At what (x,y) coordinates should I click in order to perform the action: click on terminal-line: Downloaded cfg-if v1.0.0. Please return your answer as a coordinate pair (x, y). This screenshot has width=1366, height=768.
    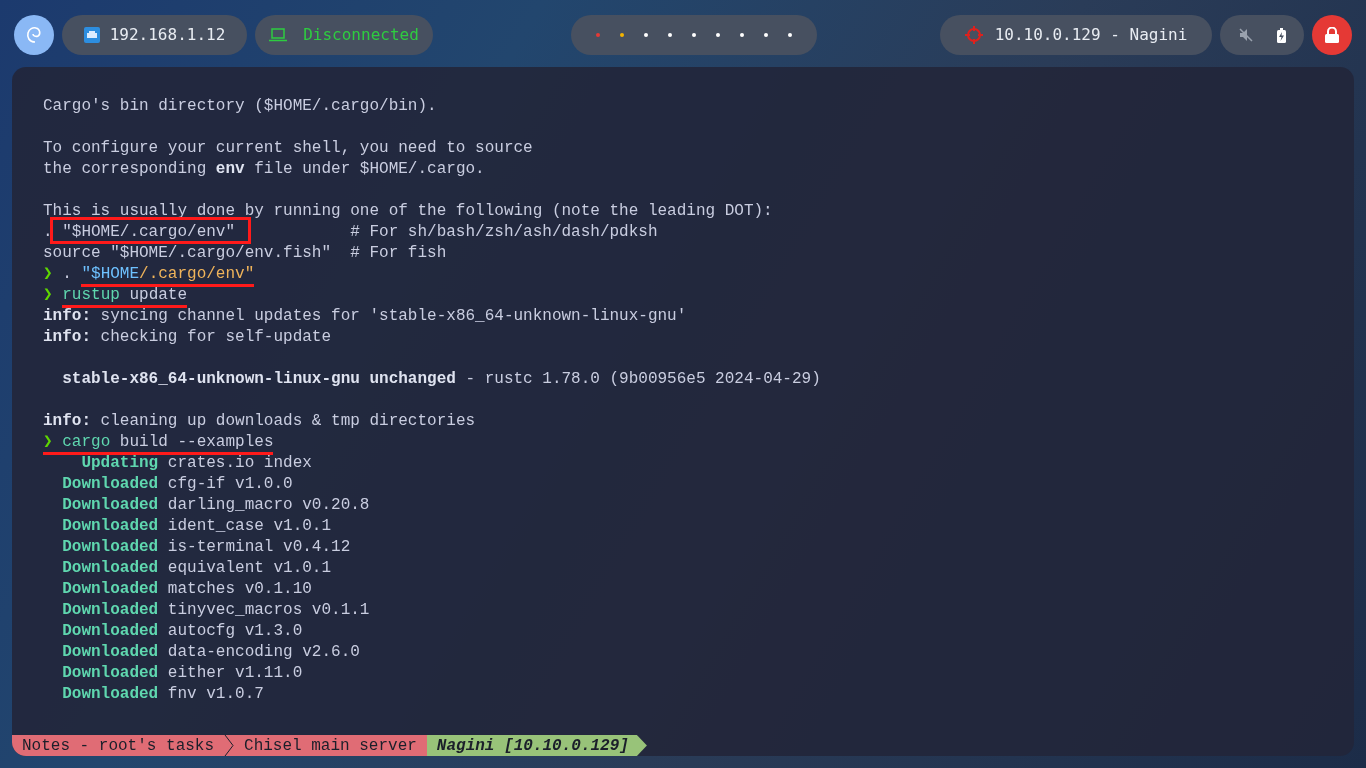
    Looking at the image, I should click on (177, 484).